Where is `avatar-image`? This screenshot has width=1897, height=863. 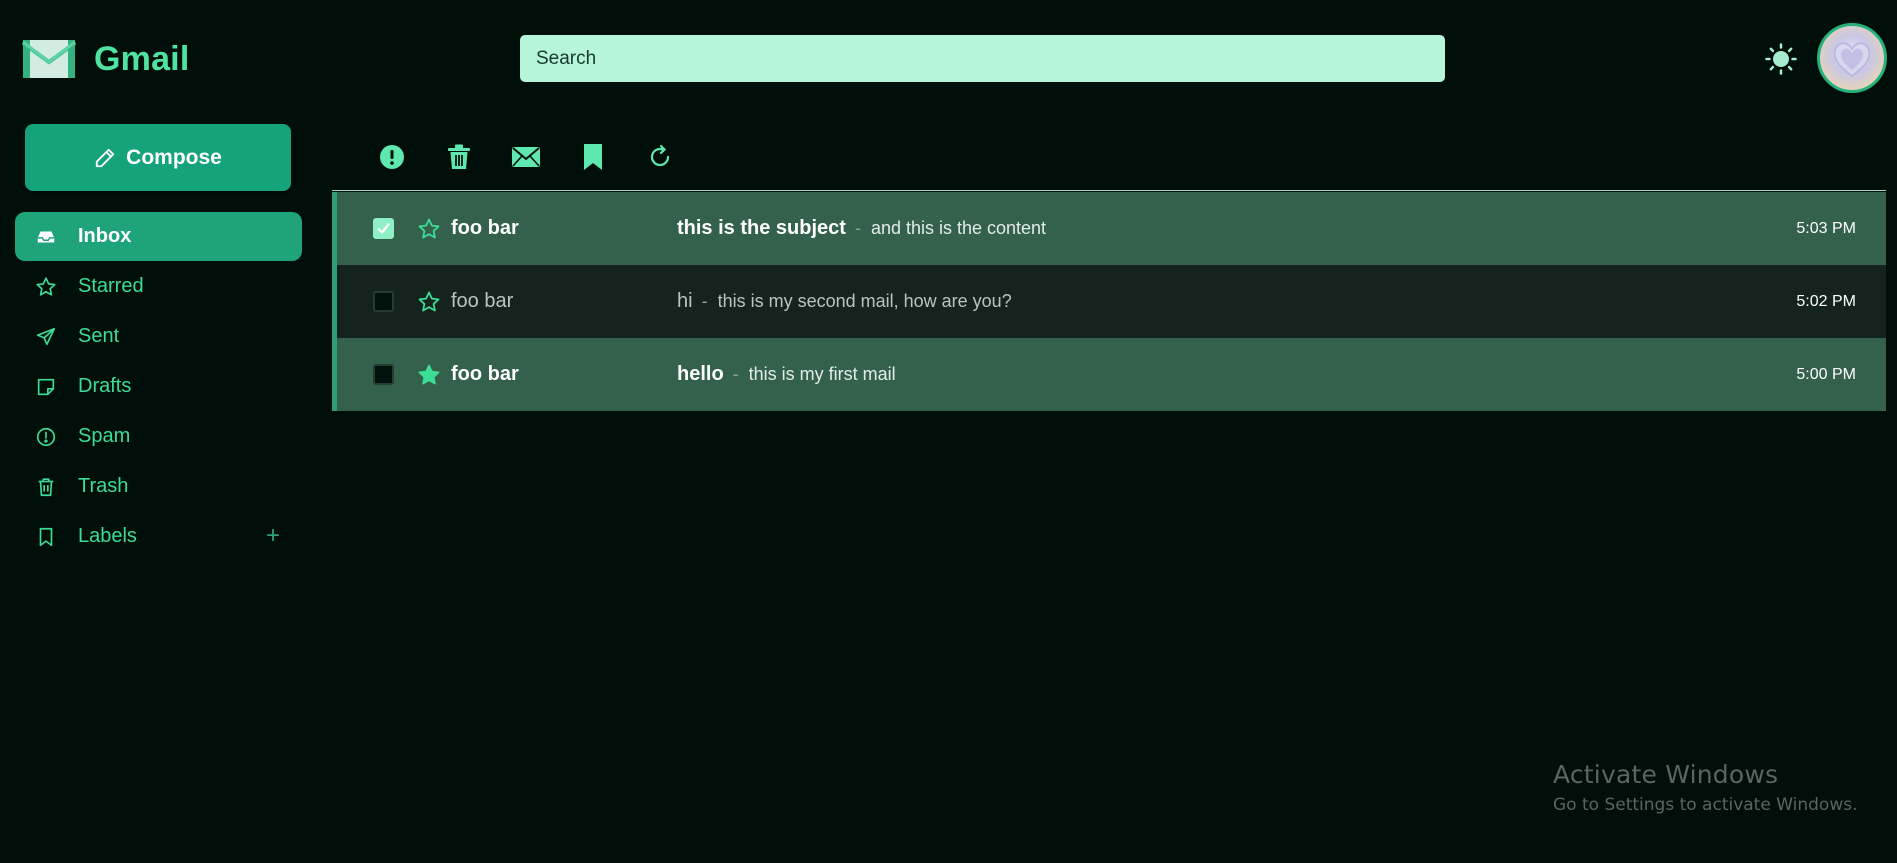
avatar-image is located at coordinates (1852, 59).